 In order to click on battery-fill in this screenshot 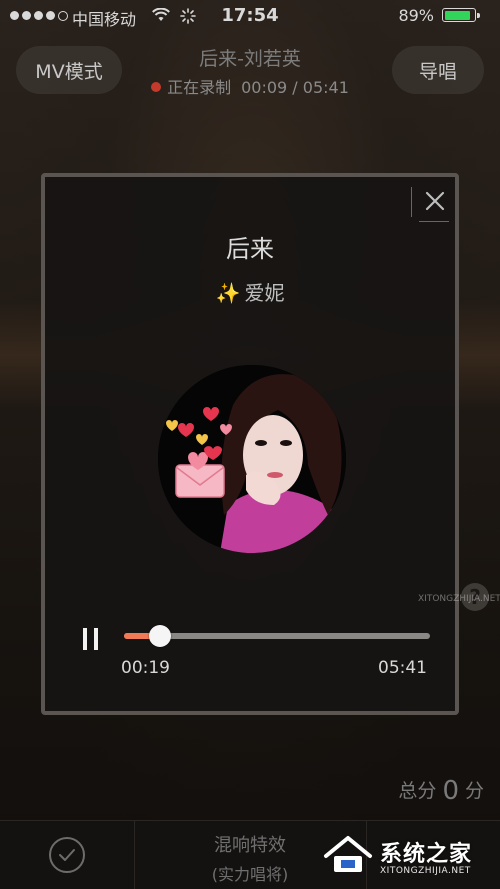, I will do `click(457, 15)`.